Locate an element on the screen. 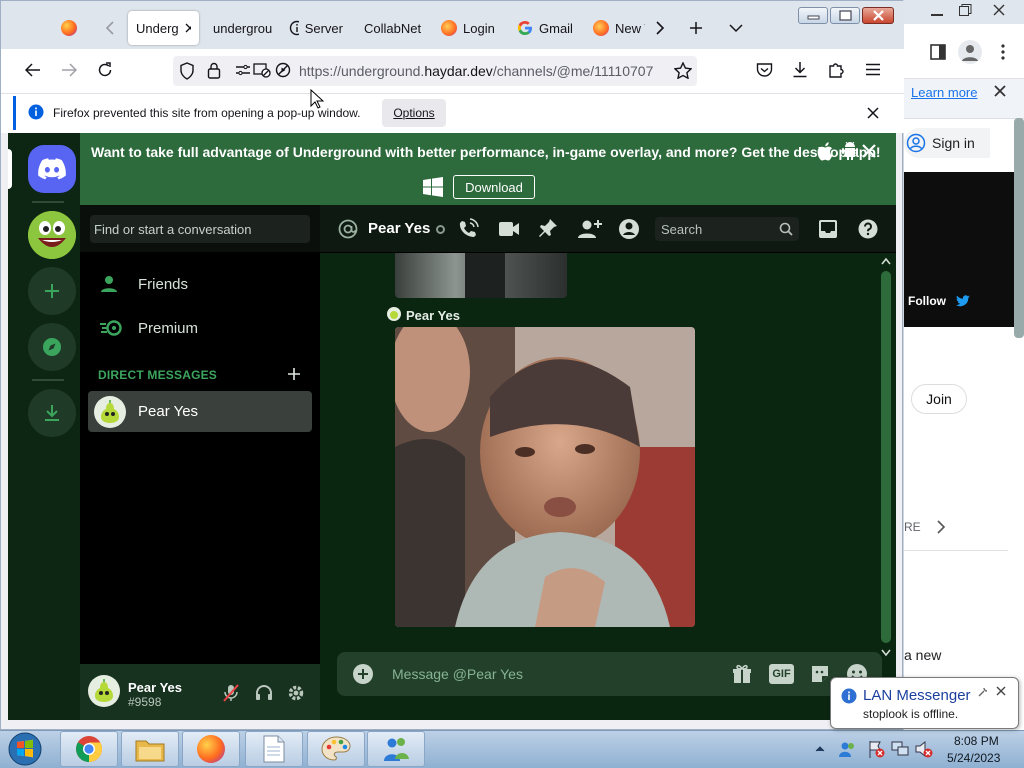 Image resolution: width=1024 pixels, height=768 pixels. message-author: Pear Yes is located at coordinates (433, 315).